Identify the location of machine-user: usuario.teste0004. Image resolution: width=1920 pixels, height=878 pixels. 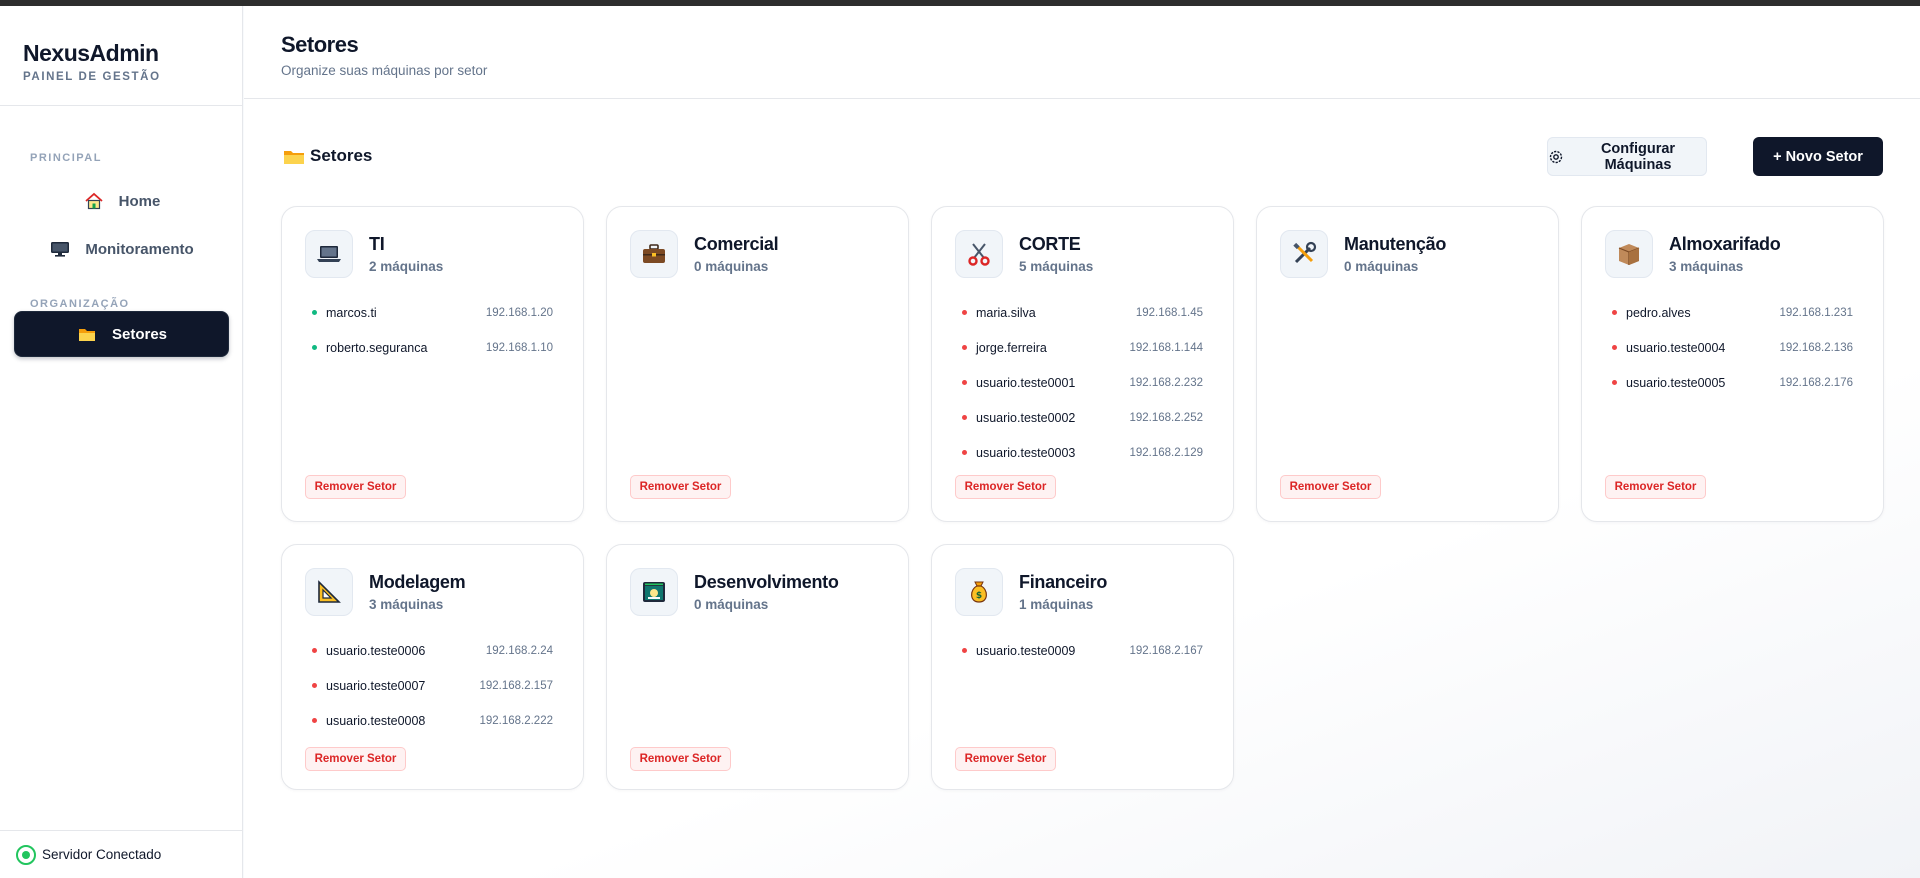
(1676, 347).